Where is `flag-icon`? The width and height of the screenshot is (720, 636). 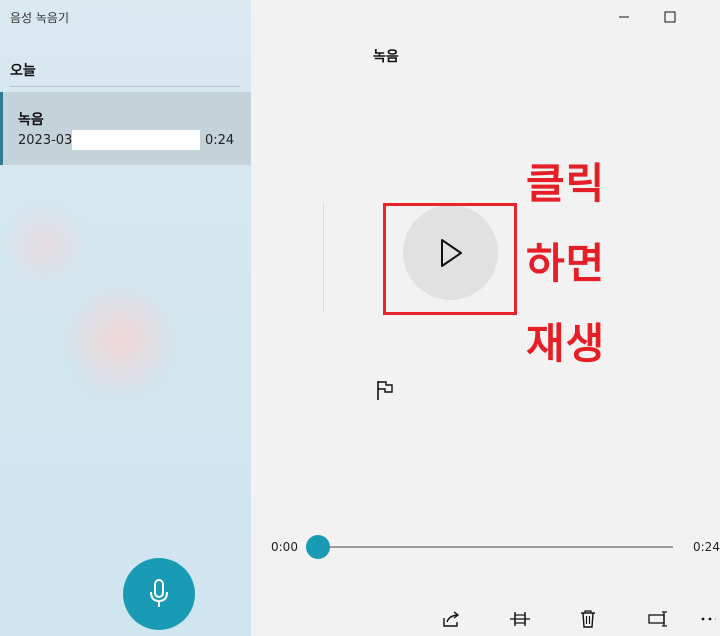 flag-icon is located at coordinates (385, 390).